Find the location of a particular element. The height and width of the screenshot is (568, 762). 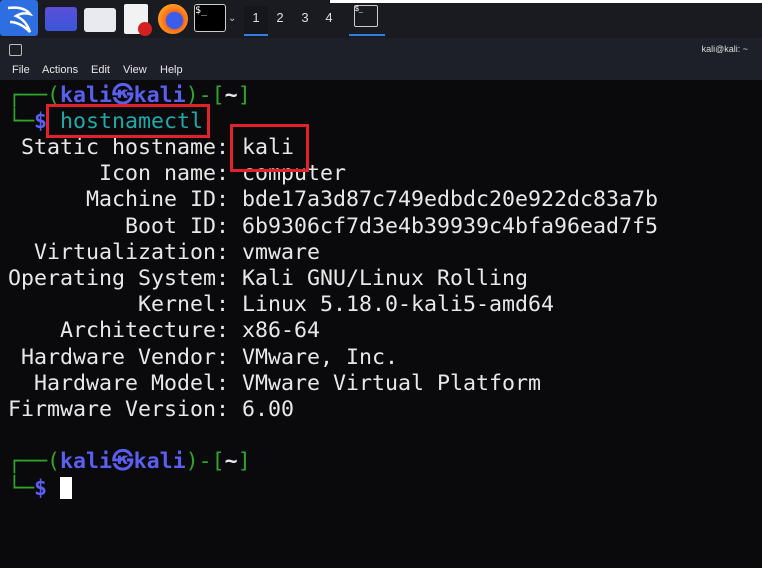

field-value: Linux 5.18.0-kali5-amd64 is located at coordinates (398, 305).